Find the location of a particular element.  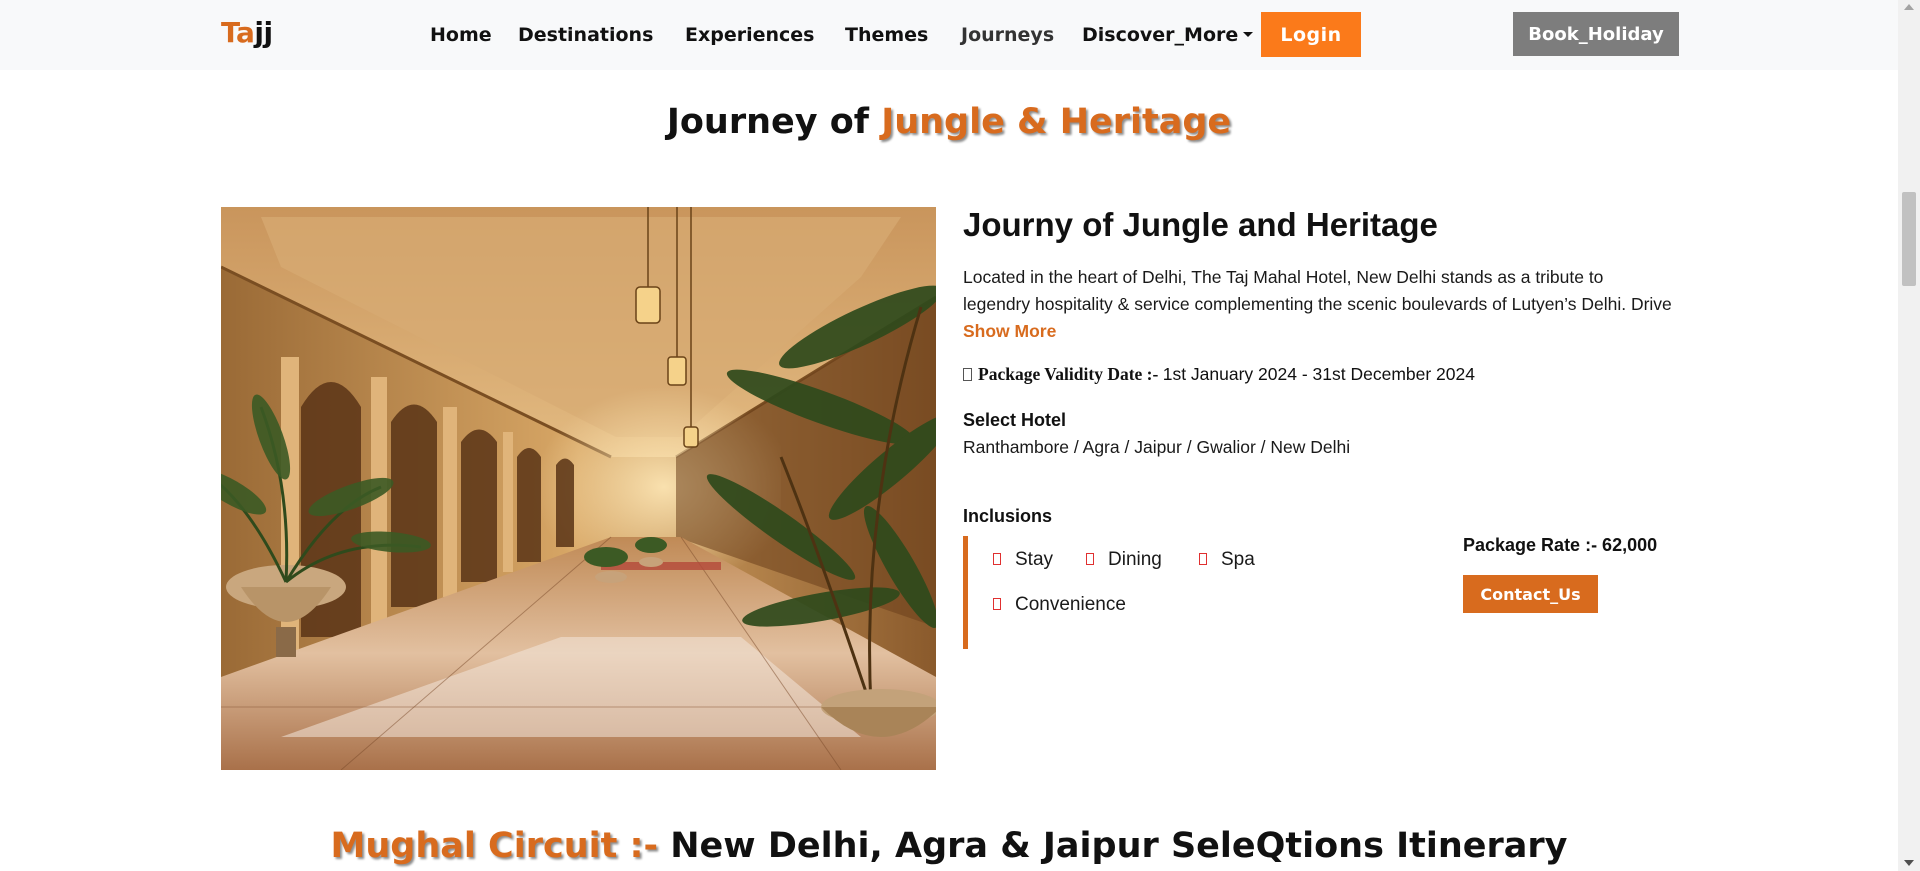

logo-part-1: Ta is located at coordinates (238, 32).